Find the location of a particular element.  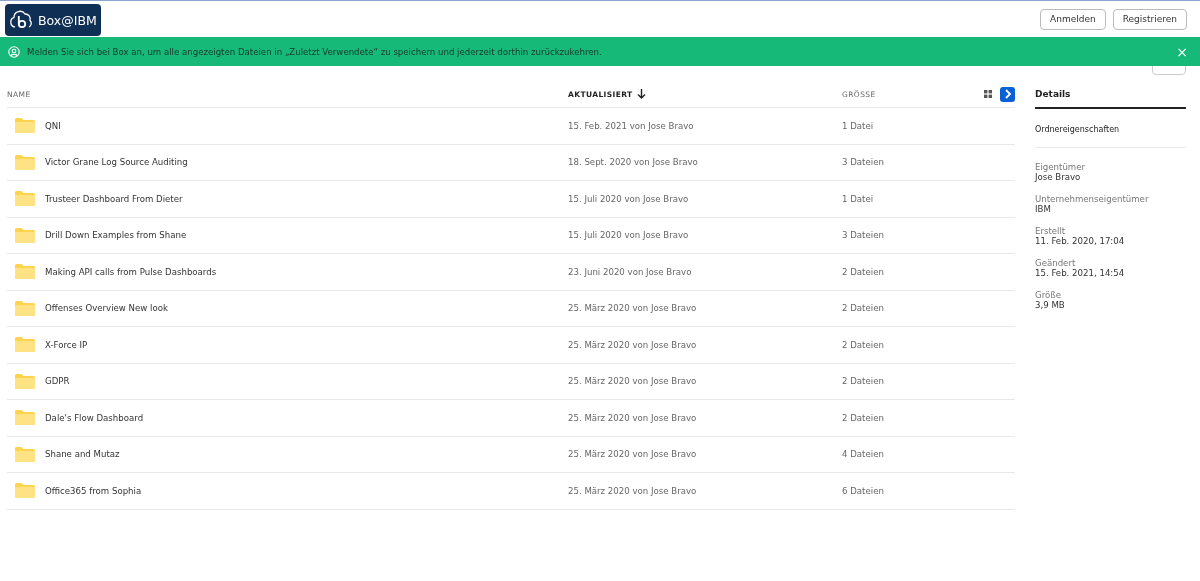

sort-down-arrow-icon is located at coordinates (641, 94).